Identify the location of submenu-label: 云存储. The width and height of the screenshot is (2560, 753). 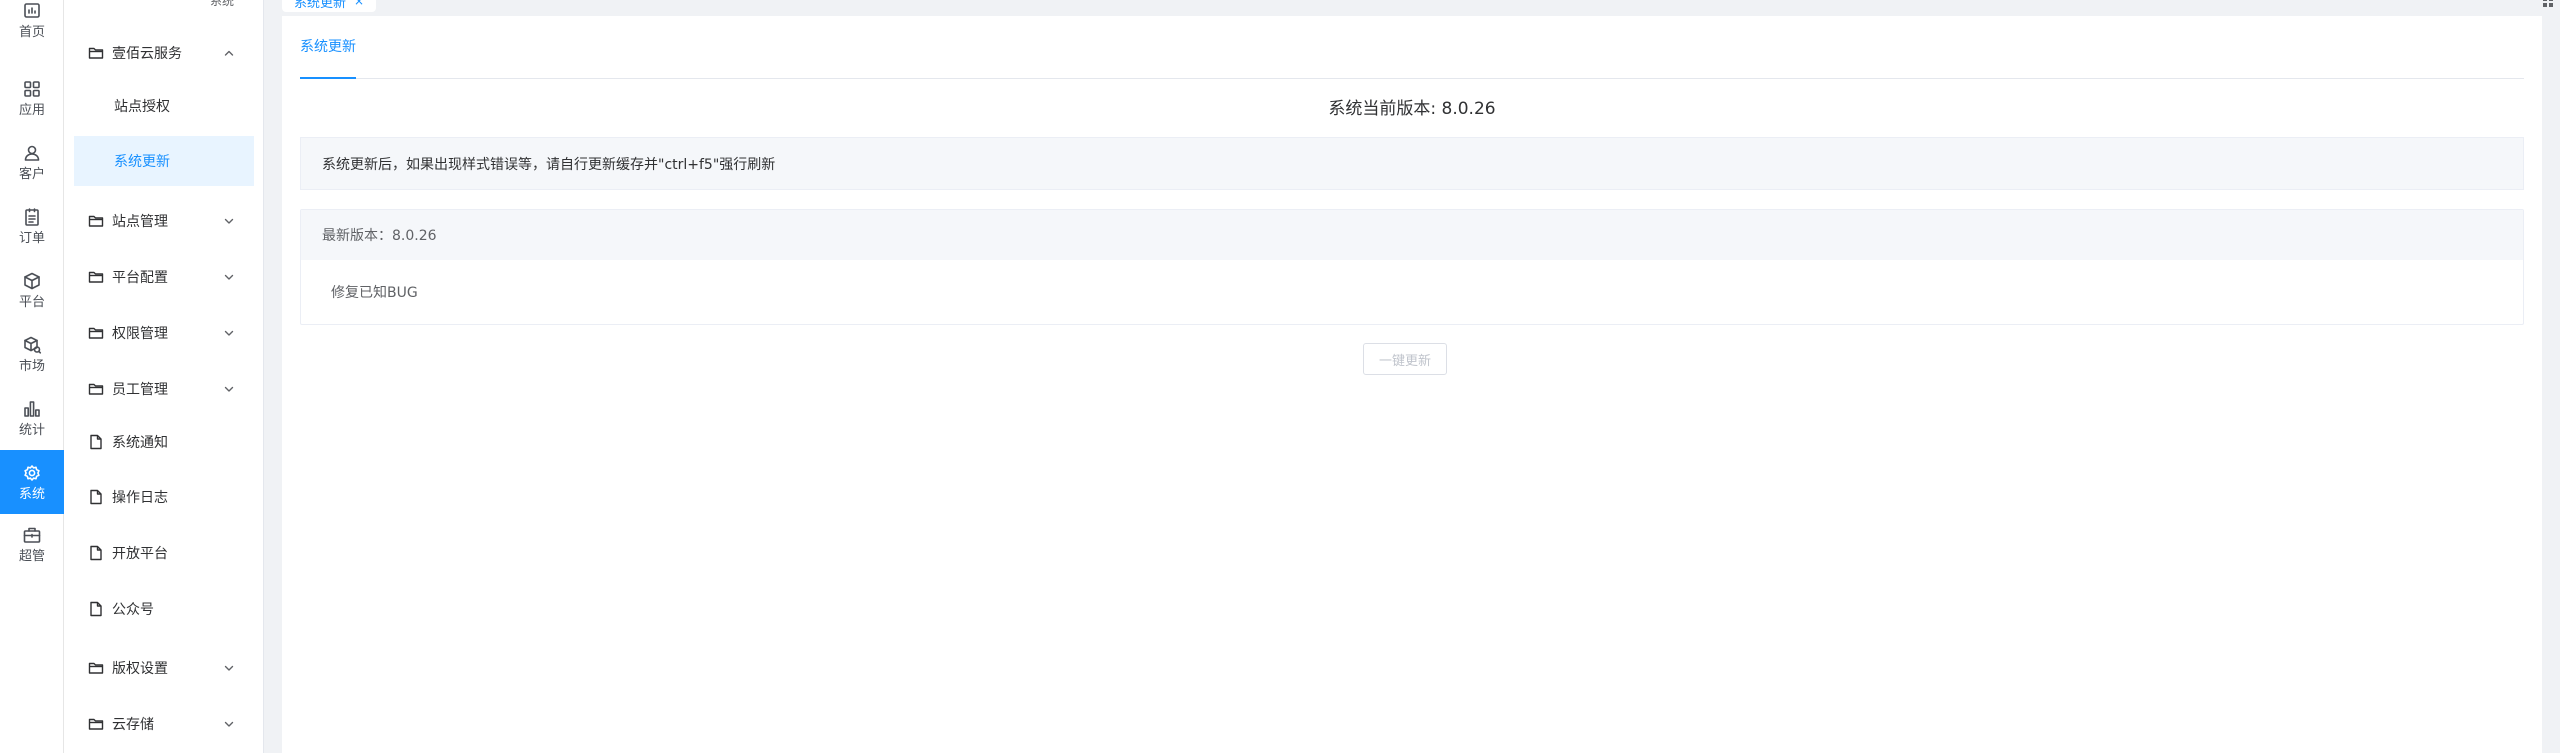
(133, 725).